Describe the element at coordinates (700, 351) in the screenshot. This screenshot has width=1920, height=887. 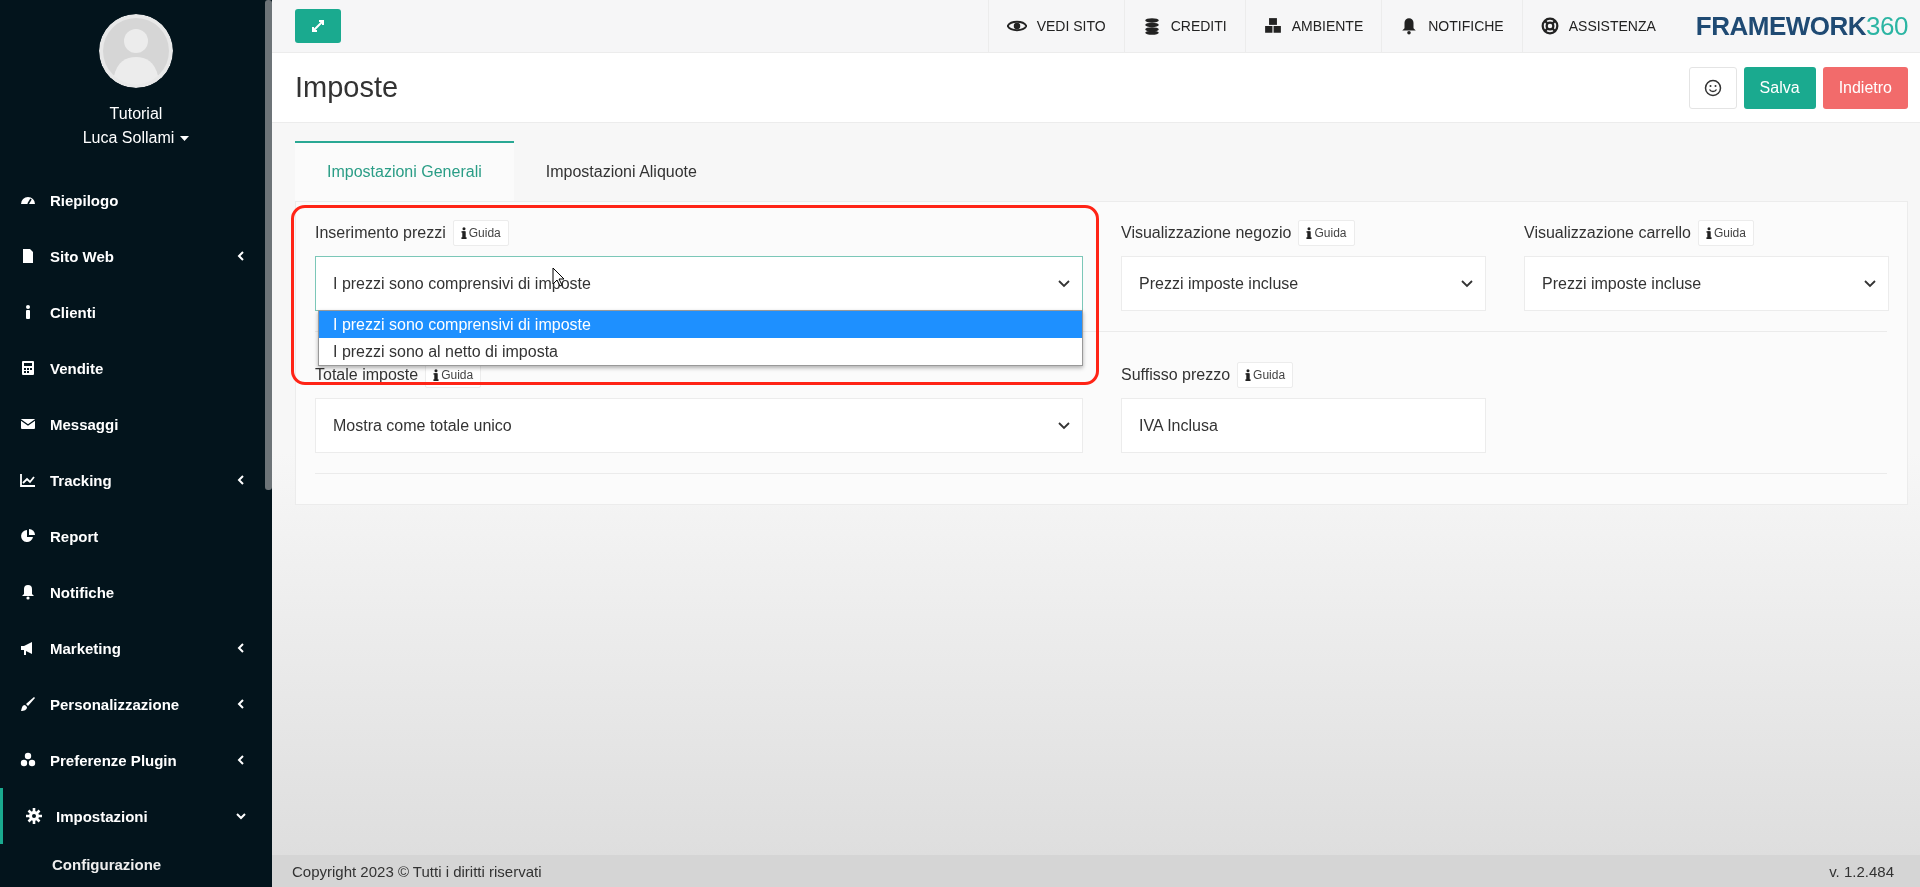
I see `dropdown-option: I prezzi sono al netto di imposta` at that location.